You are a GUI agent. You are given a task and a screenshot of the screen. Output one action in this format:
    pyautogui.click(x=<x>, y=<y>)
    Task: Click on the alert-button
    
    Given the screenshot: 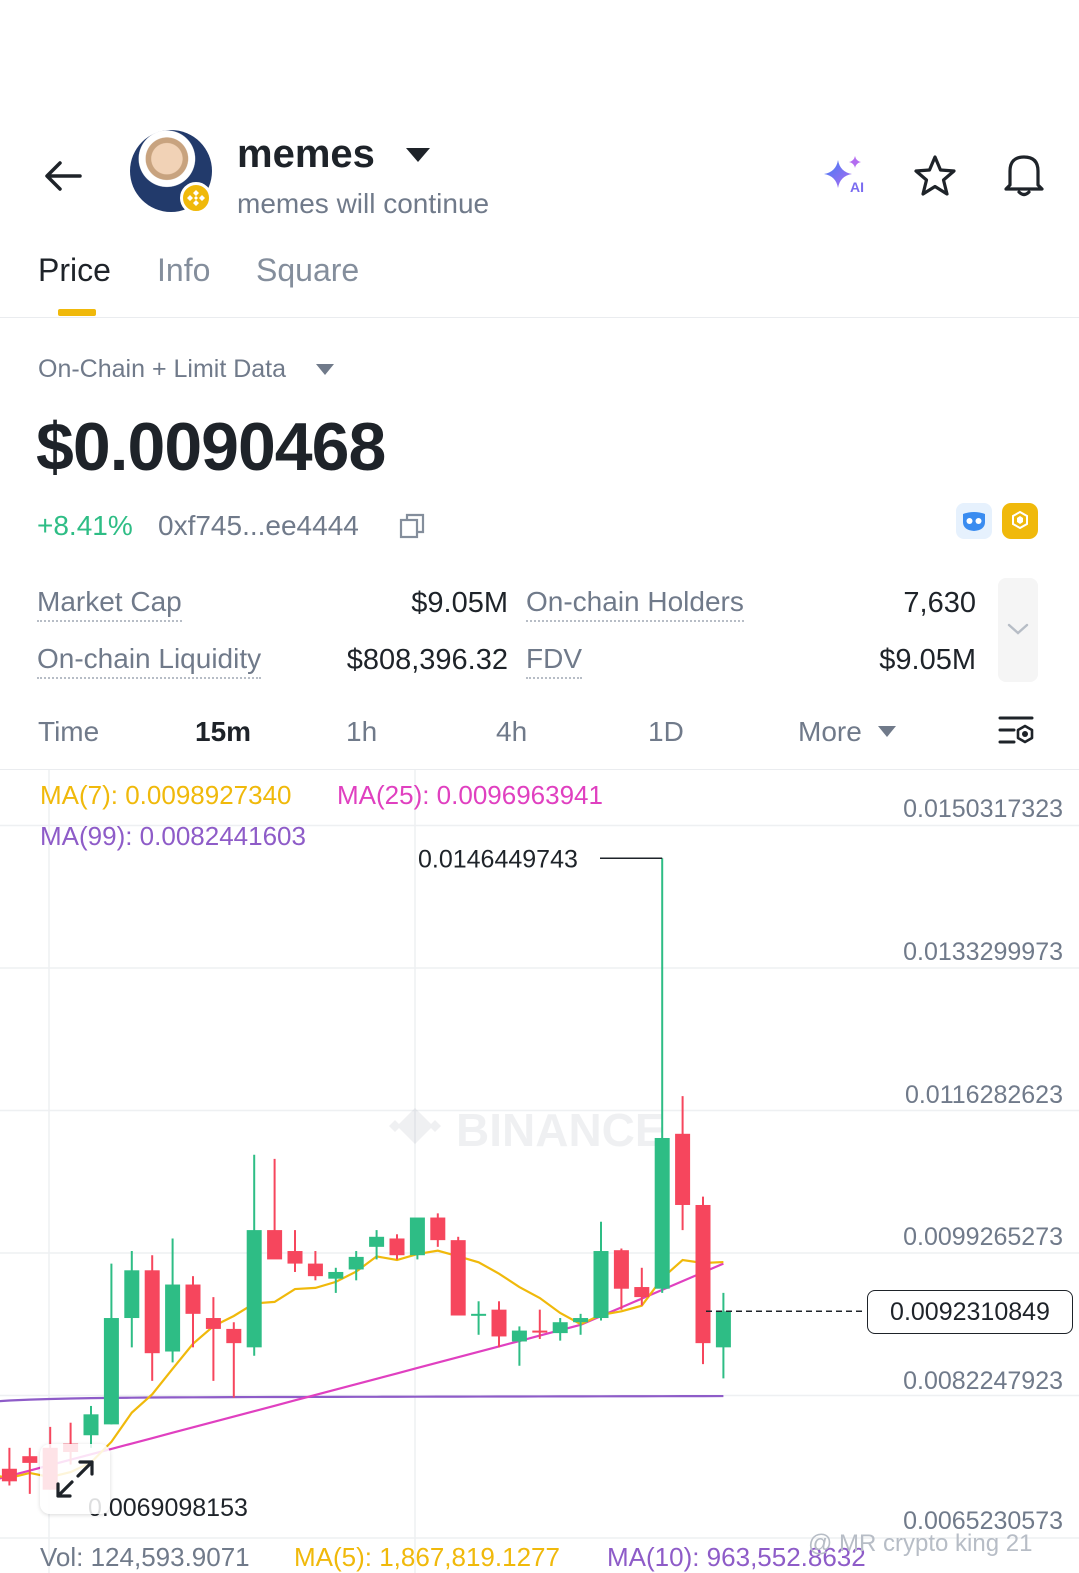 What is the action you would take?
    pyautogui.click(x=1024, y=174)
    